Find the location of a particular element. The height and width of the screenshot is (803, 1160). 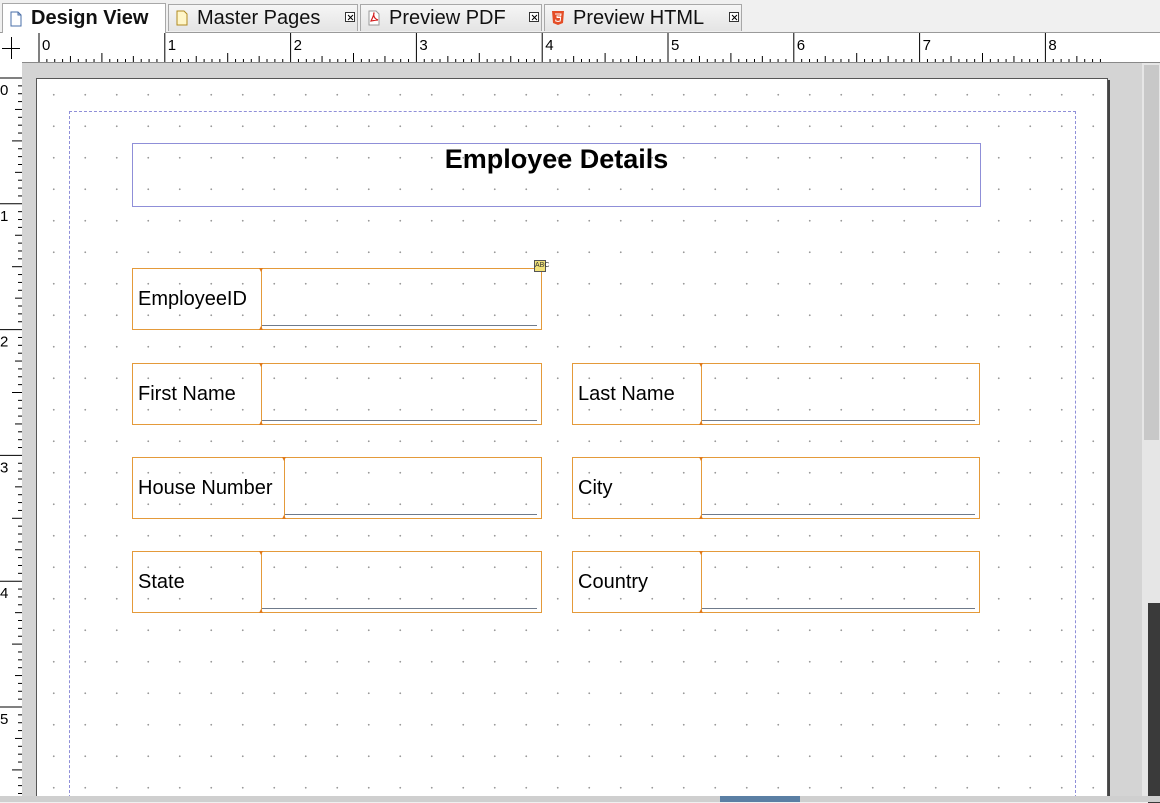

field-label: Country is located at coordinates (613, 581).